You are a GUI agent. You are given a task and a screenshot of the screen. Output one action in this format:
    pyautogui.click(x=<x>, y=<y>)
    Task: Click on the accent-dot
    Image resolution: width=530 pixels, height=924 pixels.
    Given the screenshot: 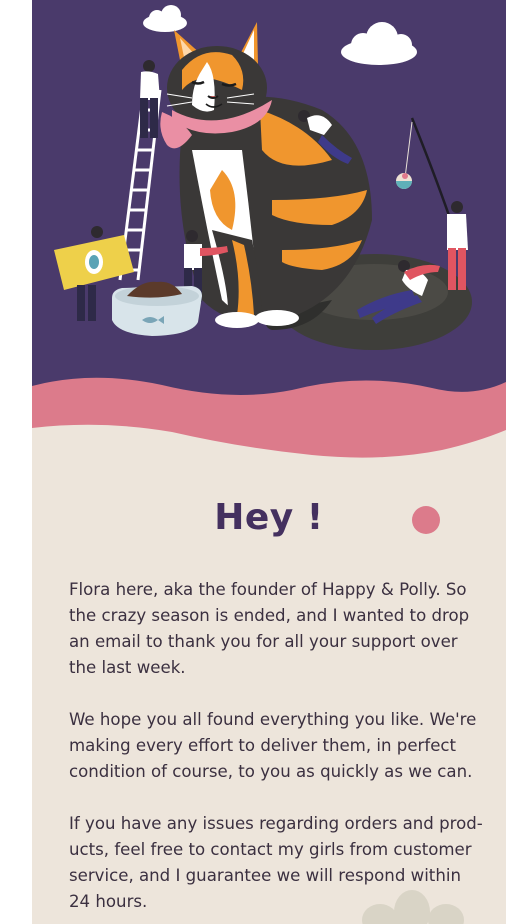 What is the action you would take?
    pyautogui.click(x=426, y=520)
    